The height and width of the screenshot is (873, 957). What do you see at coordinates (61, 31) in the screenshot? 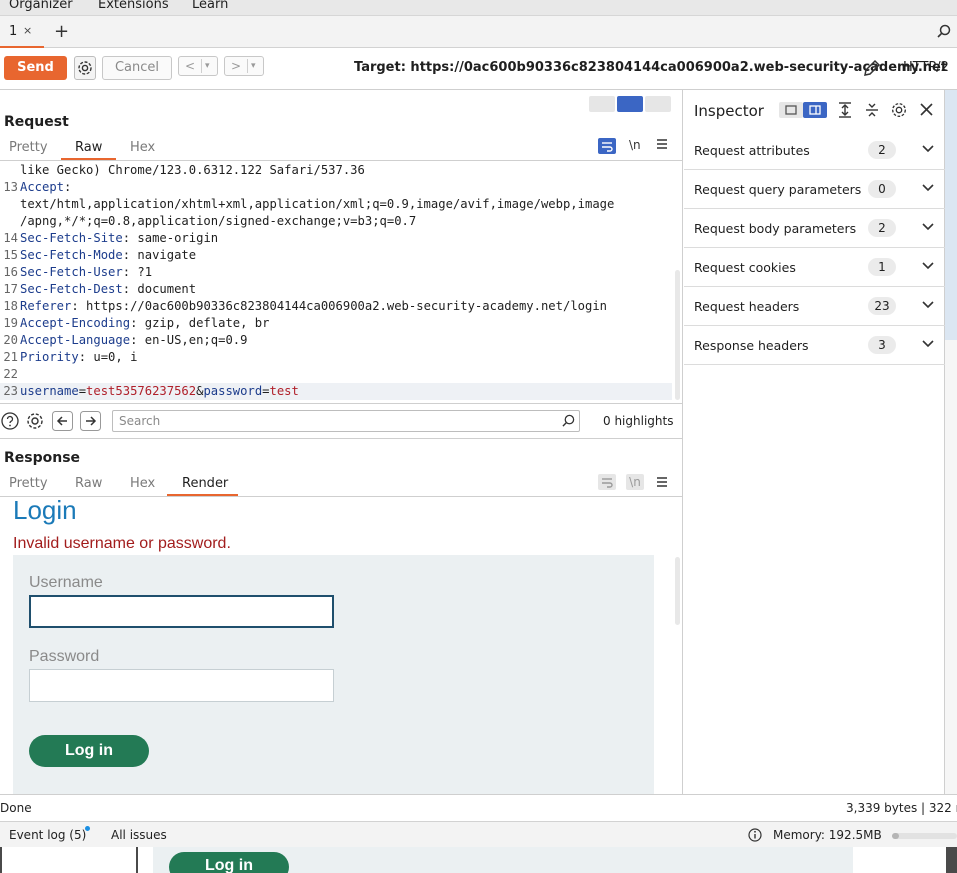
I see `add-tab-icon: +` at bounding box center [61, 31].